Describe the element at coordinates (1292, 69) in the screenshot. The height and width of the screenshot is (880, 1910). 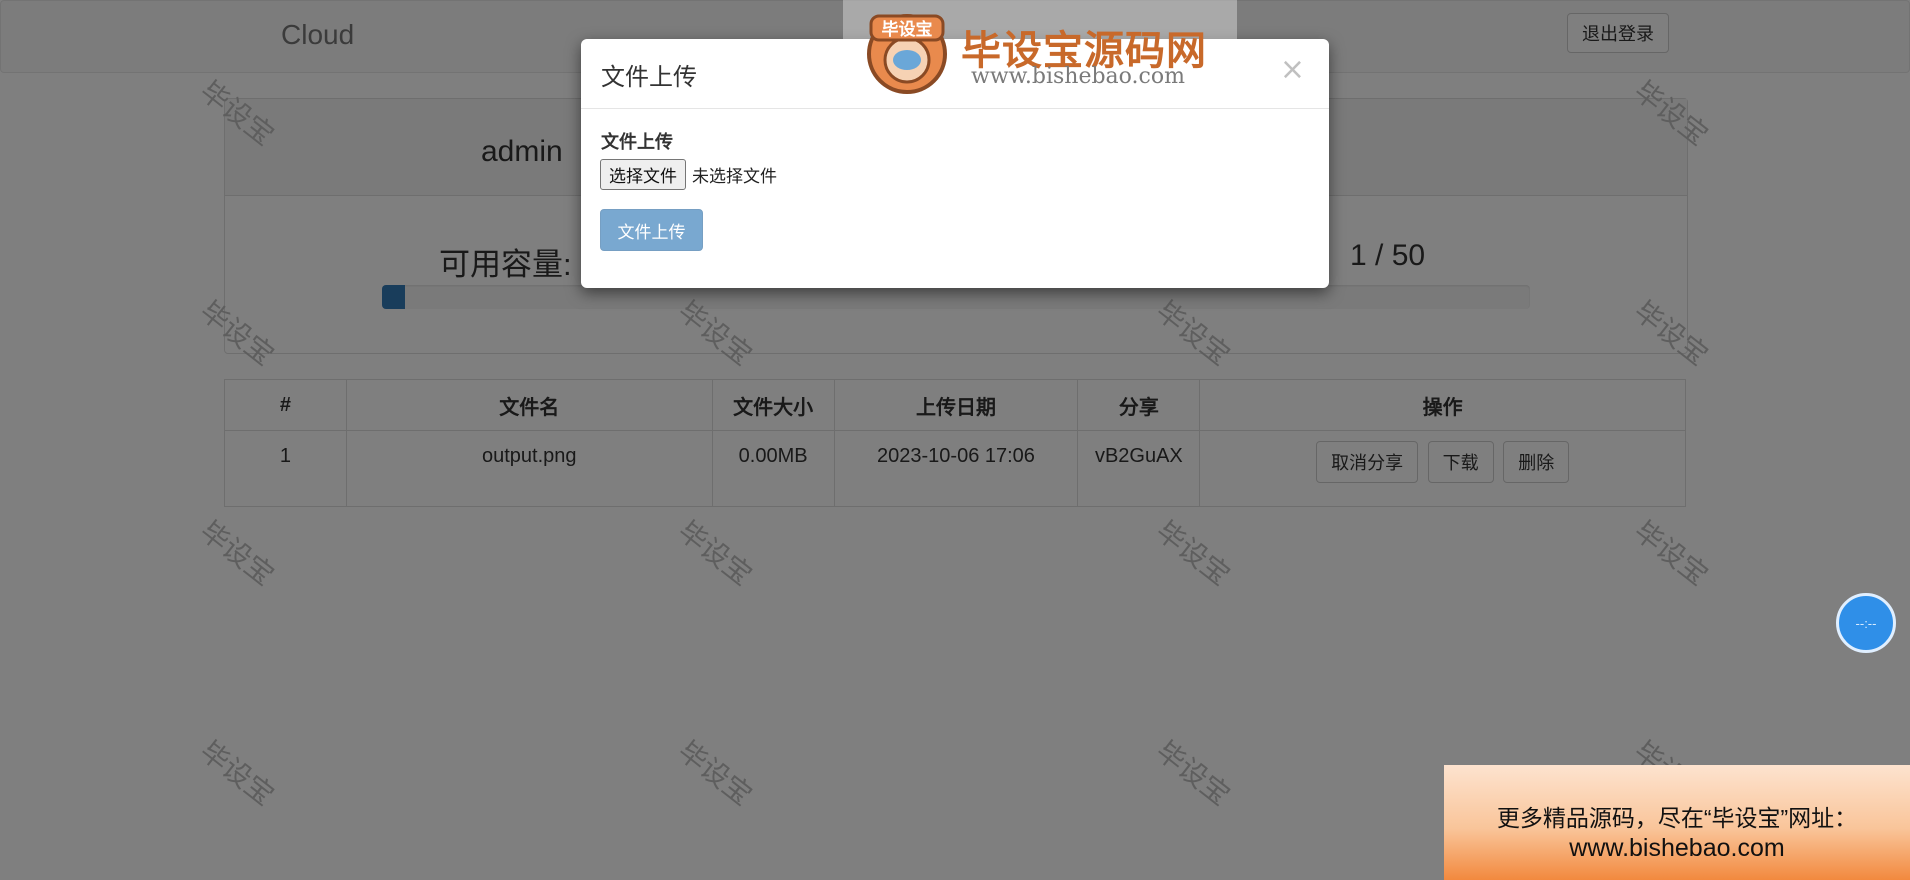
I see `close-icon: ×` at that location.